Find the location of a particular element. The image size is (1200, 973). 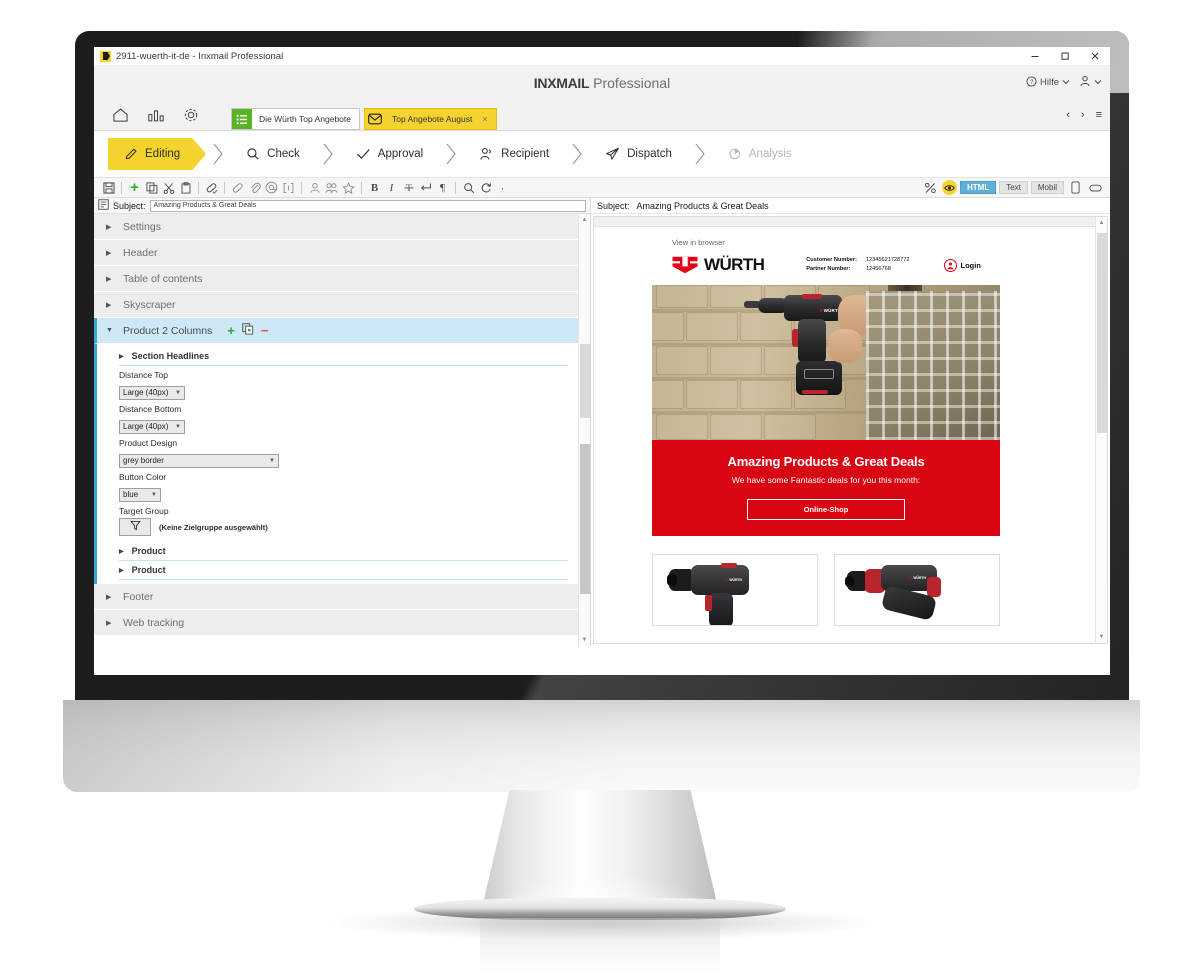

copy-icon is located at coordinates (151, 187).